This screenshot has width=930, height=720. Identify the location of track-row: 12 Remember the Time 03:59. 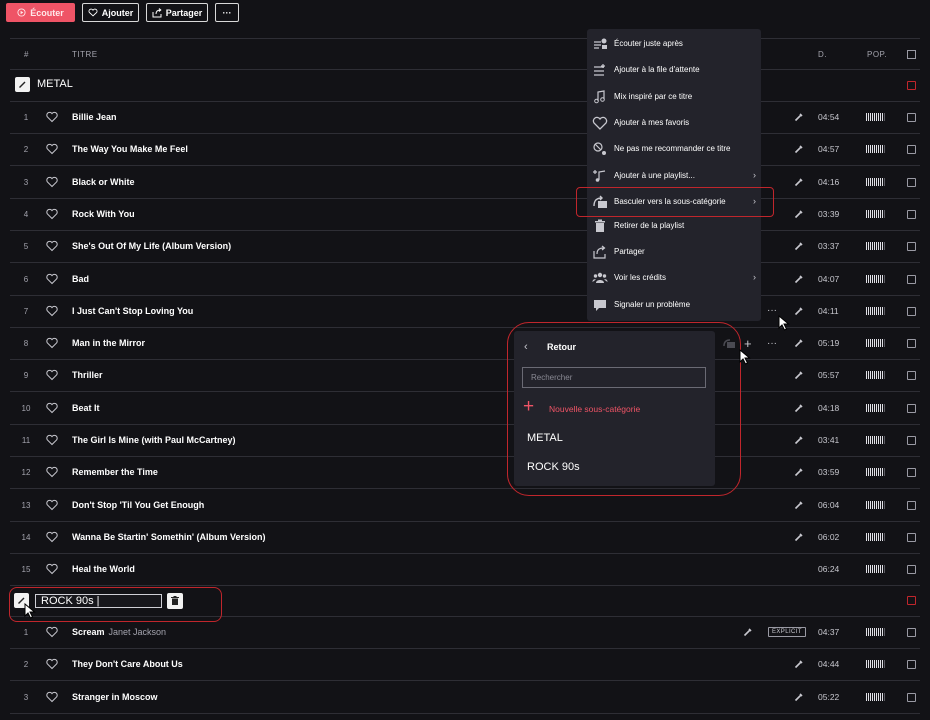
(465, 473).